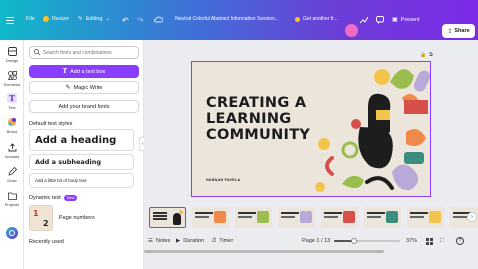 The image size is (478, 269). I want to click on editing-label: Editing, so click(94, 19).